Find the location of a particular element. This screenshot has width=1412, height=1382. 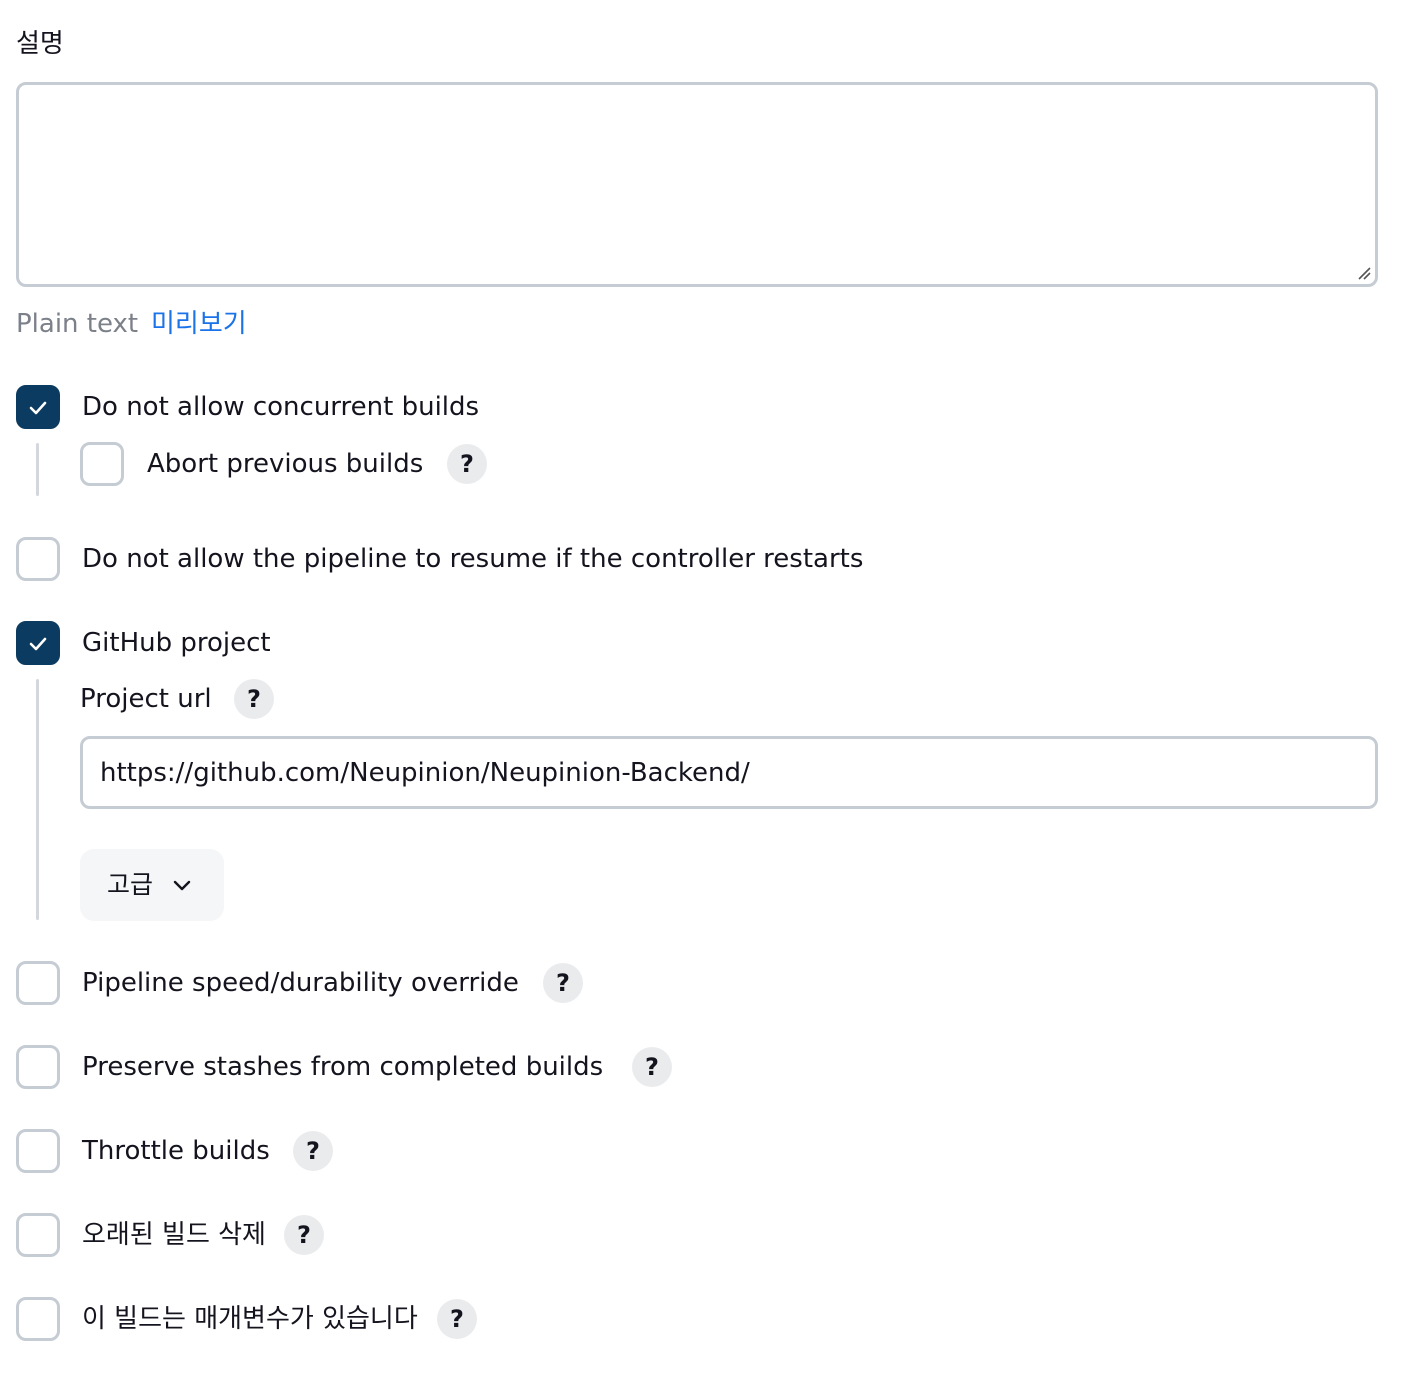

parameterized-help-icon: ? is located at coordinates (457, 1319).